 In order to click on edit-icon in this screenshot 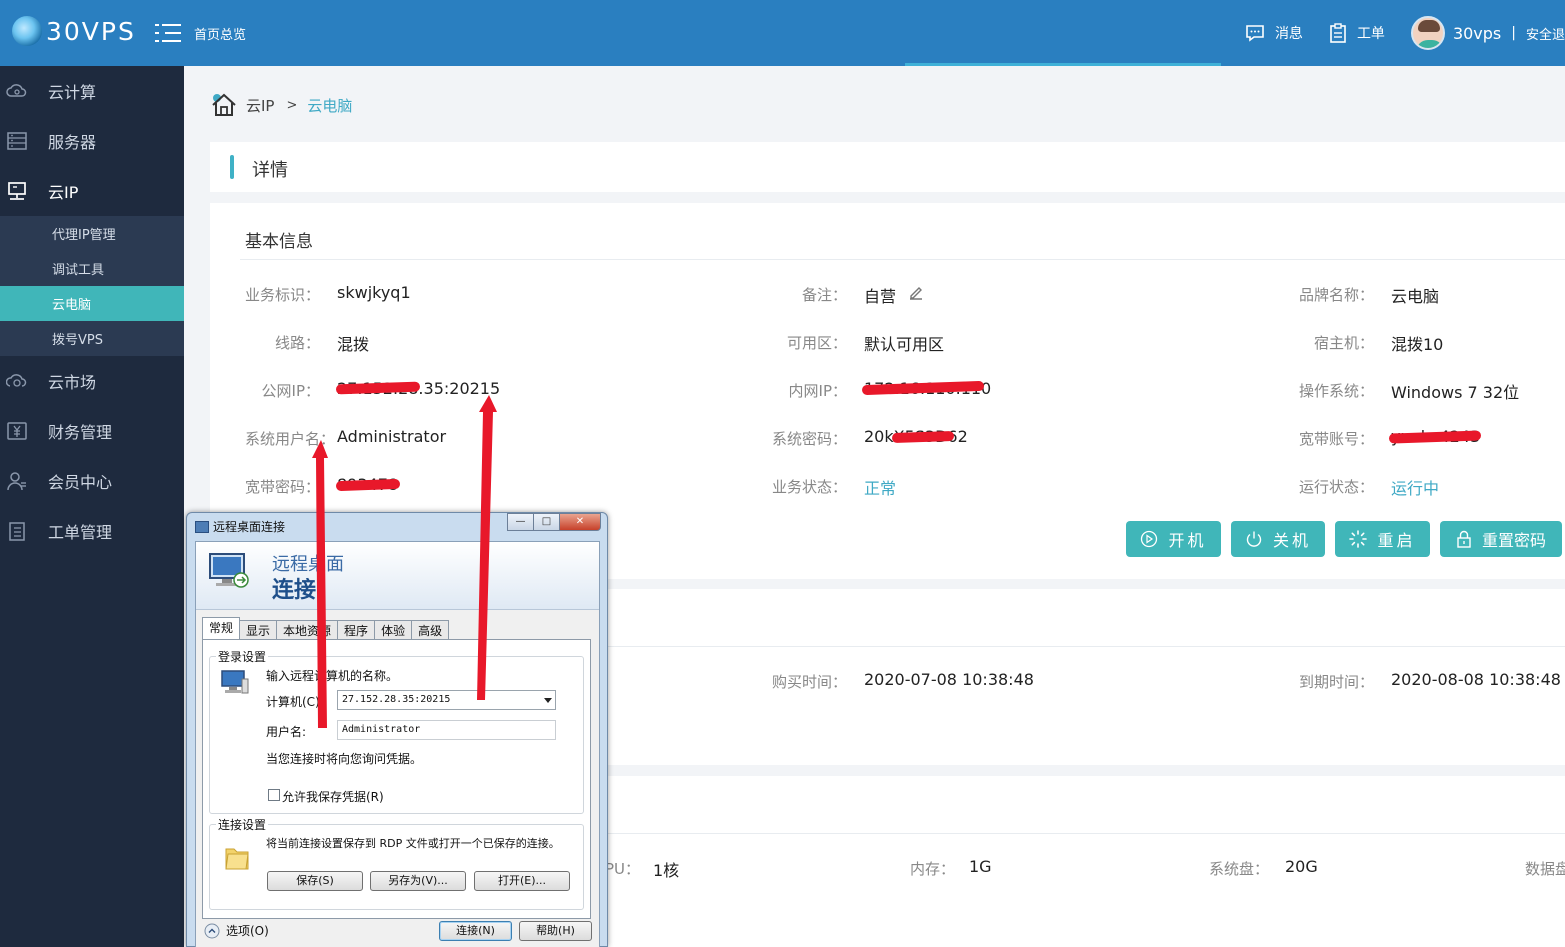, I will do `click(916, 293)`.